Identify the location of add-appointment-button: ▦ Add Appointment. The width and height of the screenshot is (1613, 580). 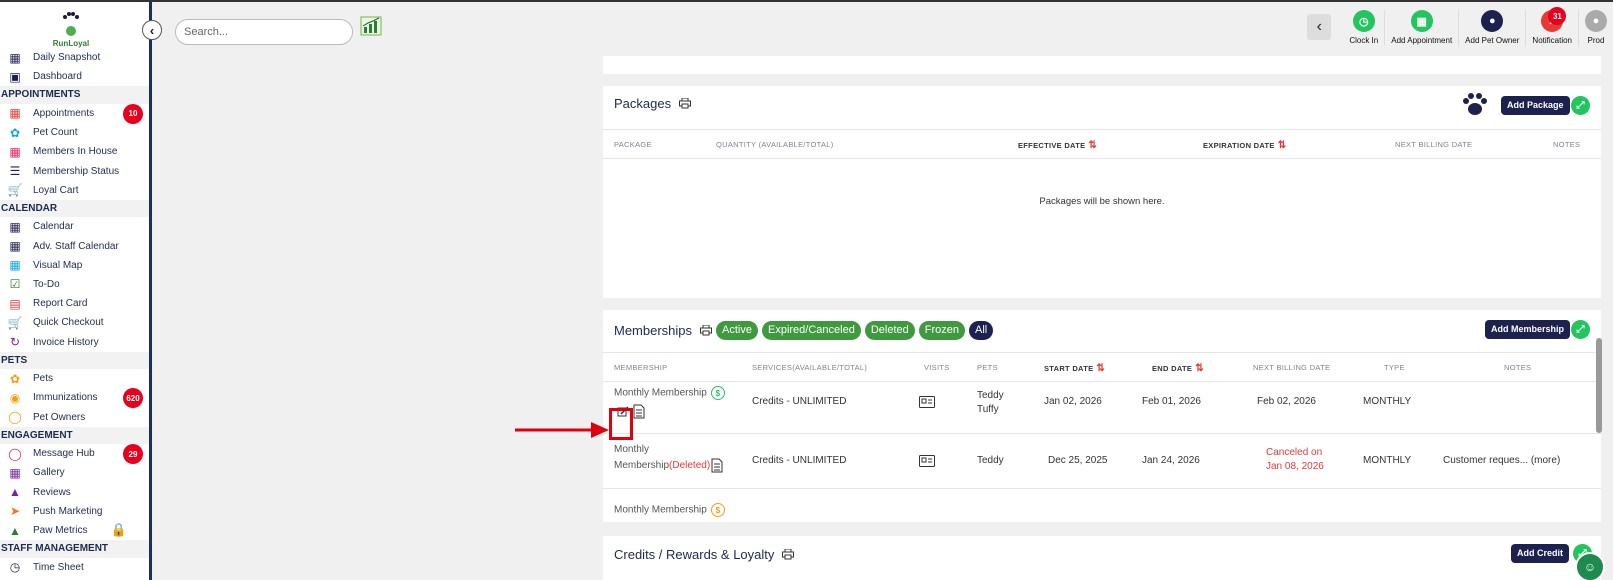
(1422, 28).